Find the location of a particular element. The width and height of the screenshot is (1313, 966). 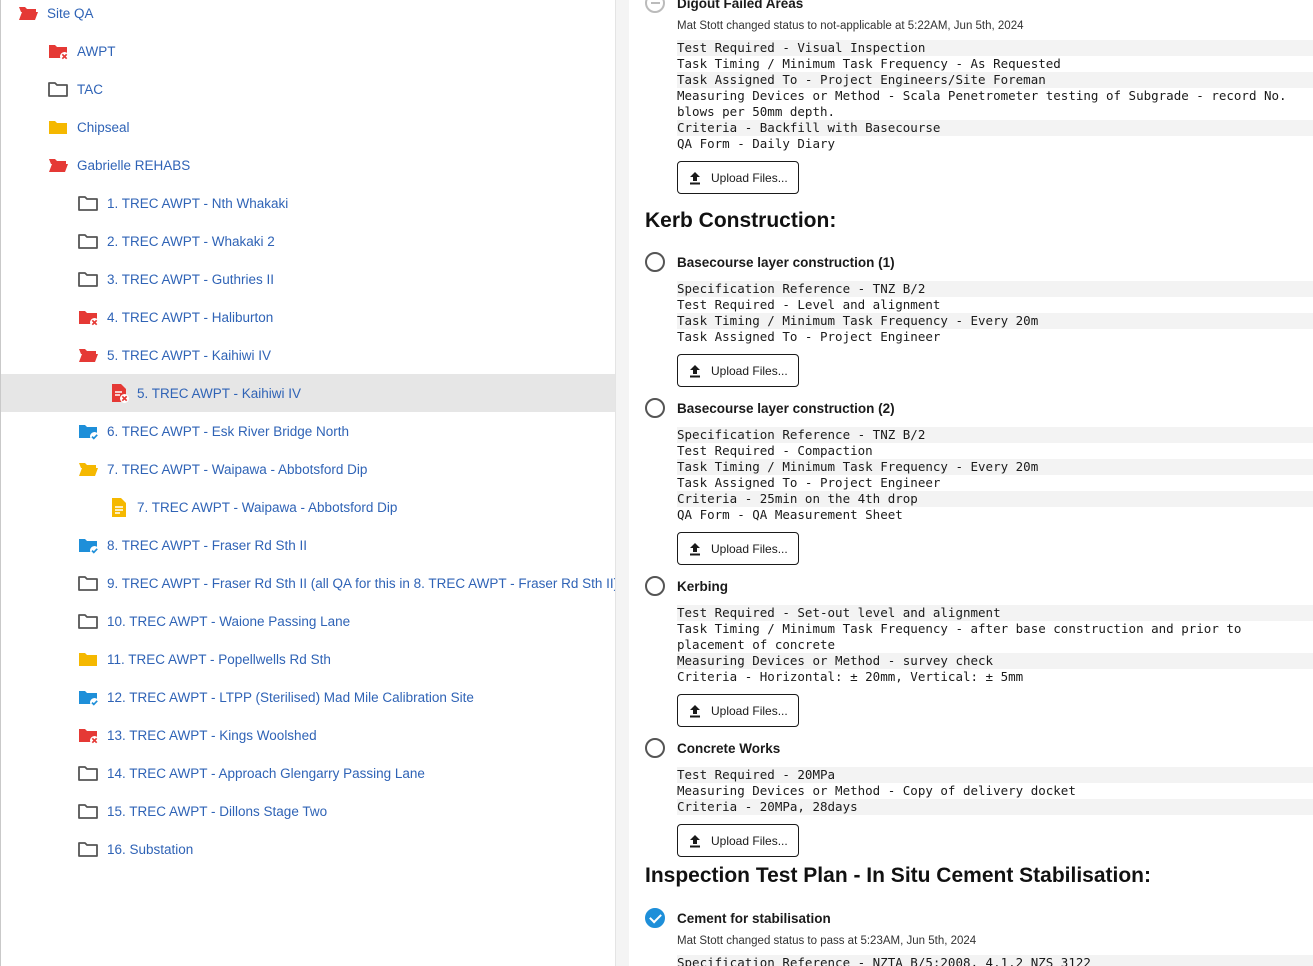

tree-item: Chipseal is located at coordinates (308, 127).